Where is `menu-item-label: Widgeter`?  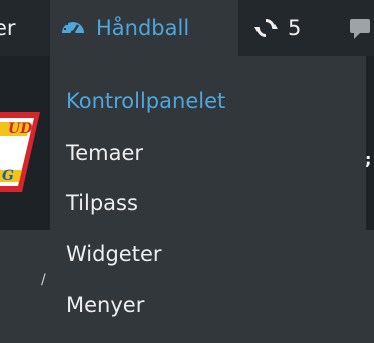
menu-item-label: Widgeter is located at coordinates (114, 254).